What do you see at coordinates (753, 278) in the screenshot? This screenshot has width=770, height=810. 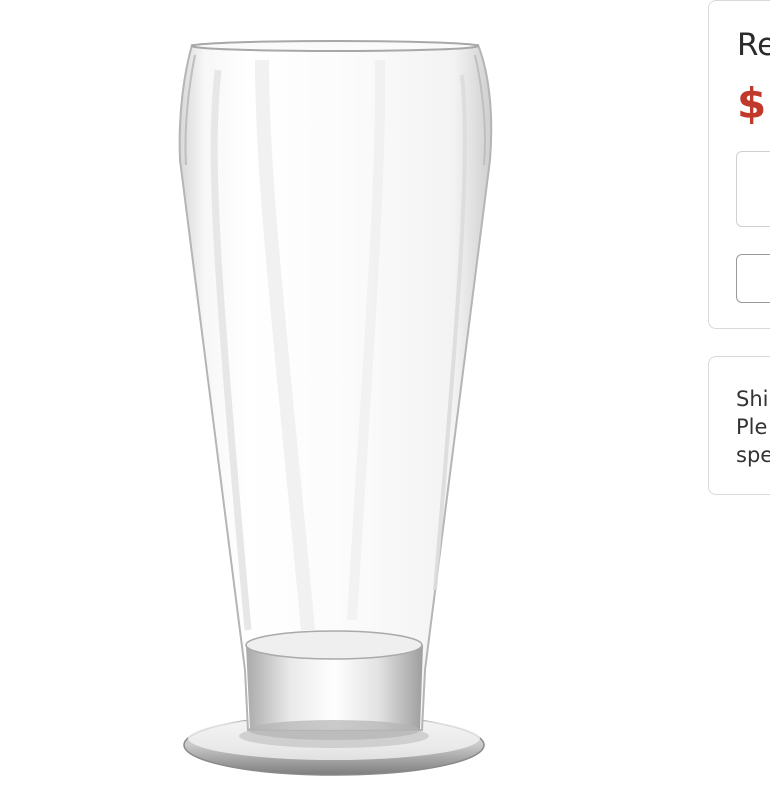 I see `add-to-cart-button` at bounding box center [753, 278].